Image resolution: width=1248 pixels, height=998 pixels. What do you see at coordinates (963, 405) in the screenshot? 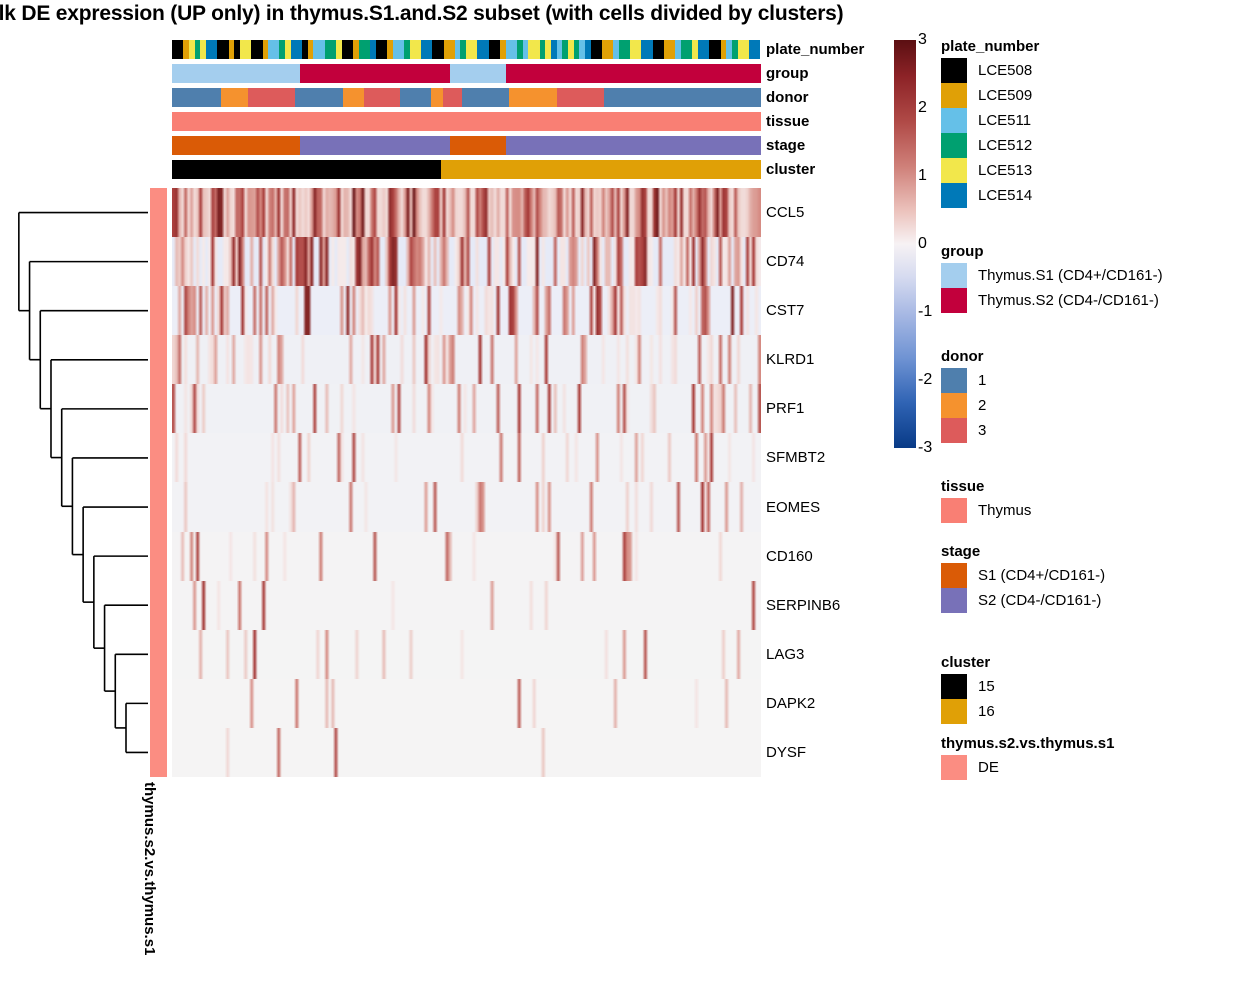
I see `legend-item: 2` at bounding box center [963, 405].